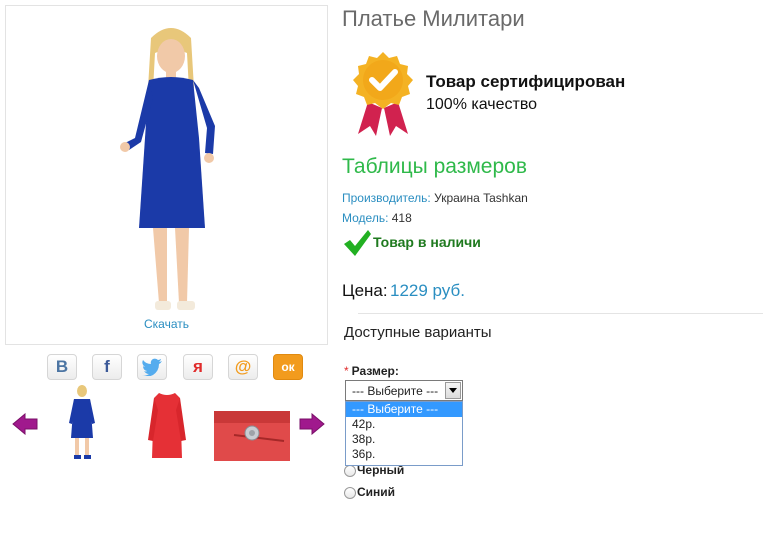 Image resolution: width=765 pixels, height=548 pixels. I want to click on size-dropdown-list: --- Выберите --- 42р. 38р. 36р., so click(404, 433).